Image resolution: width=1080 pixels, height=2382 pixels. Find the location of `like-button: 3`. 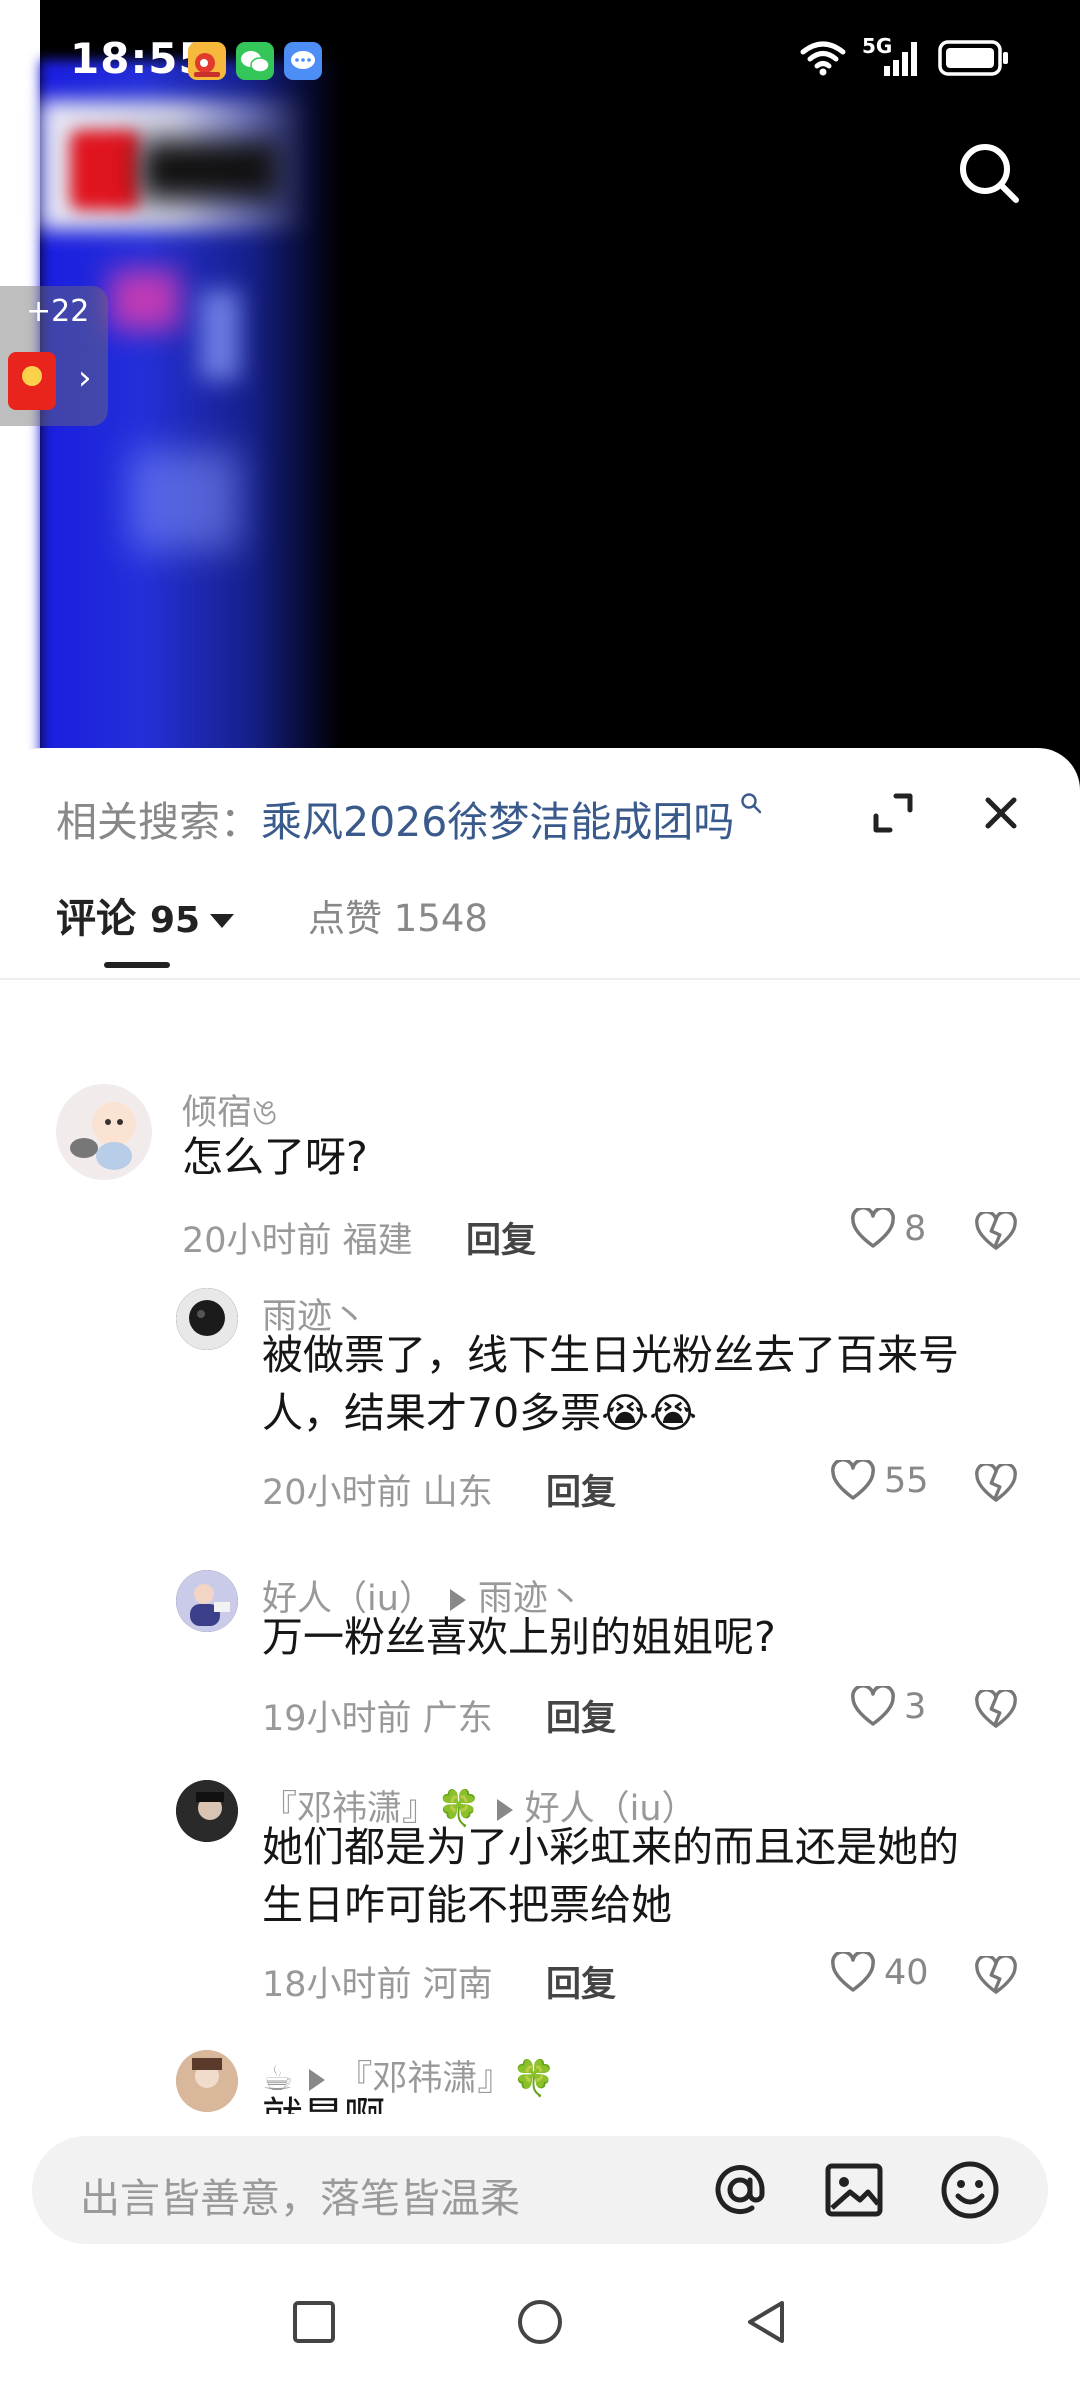

like-button: 3 is located at coordinates (888, 1707).